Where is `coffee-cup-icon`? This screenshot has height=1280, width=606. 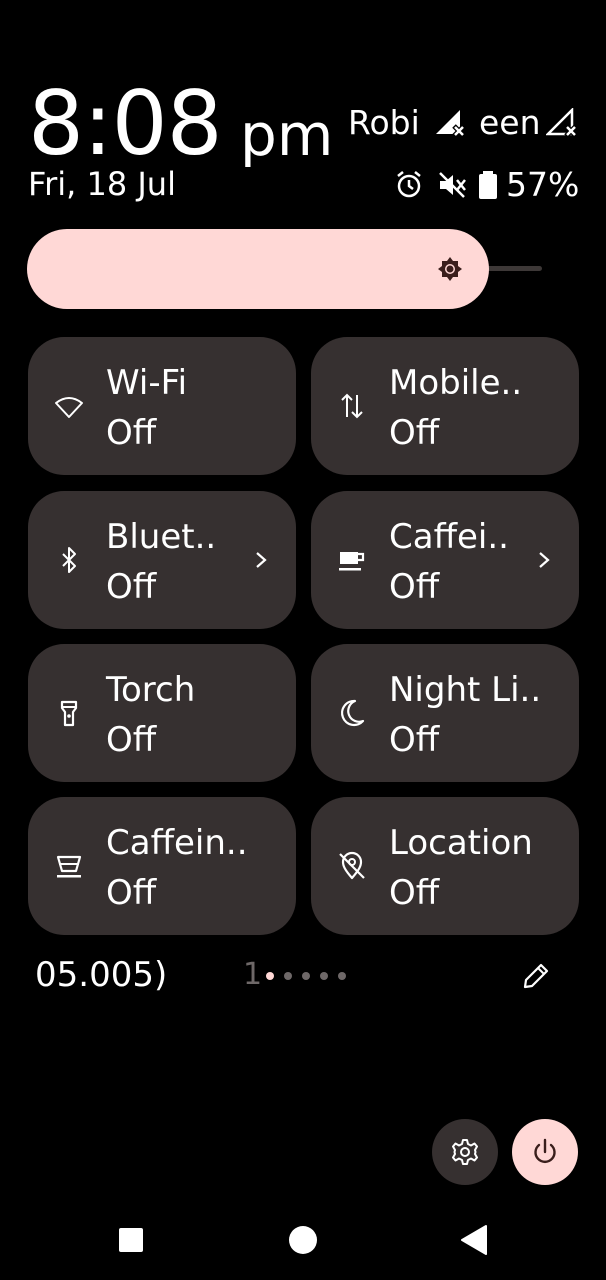 coffee-cup-icon is located at coordinates (352, 561).